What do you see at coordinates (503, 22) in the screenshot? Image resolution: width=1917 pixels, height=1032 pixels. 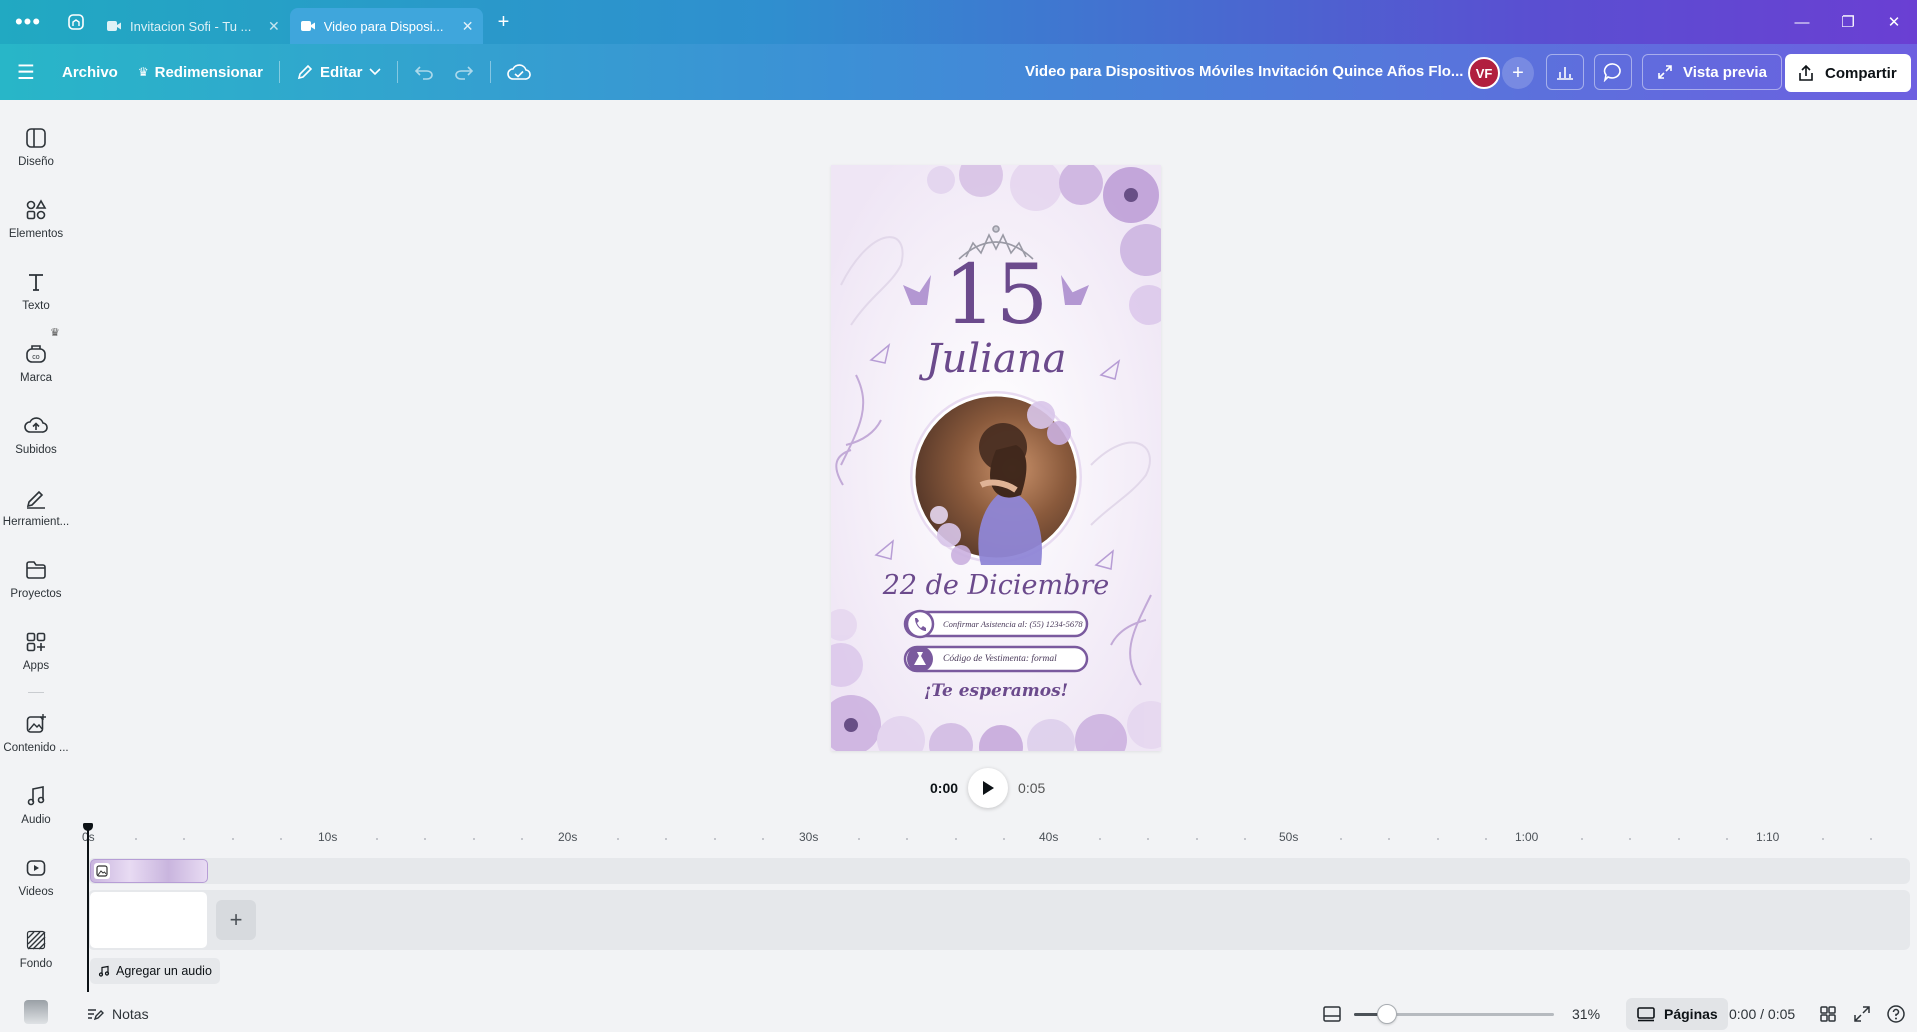 I see `new-tab-icon: +` at bounding box center [503, 22].